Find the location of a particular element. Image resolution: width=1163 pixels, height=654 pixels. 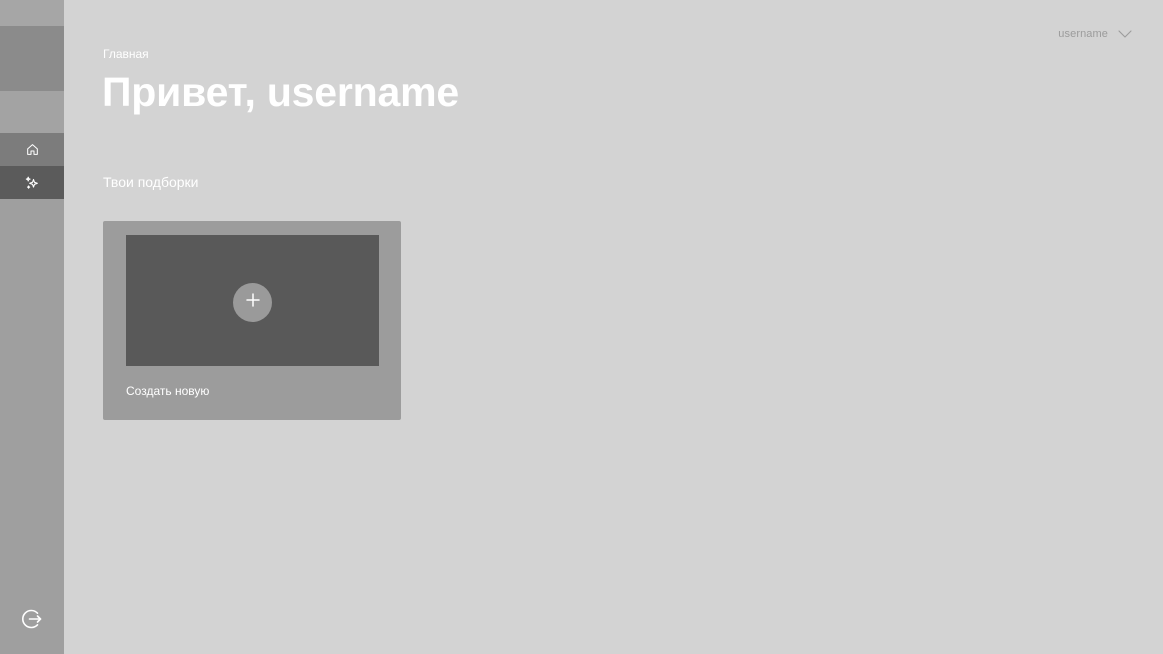

user-name: username is located at coordinates (1083, 34).